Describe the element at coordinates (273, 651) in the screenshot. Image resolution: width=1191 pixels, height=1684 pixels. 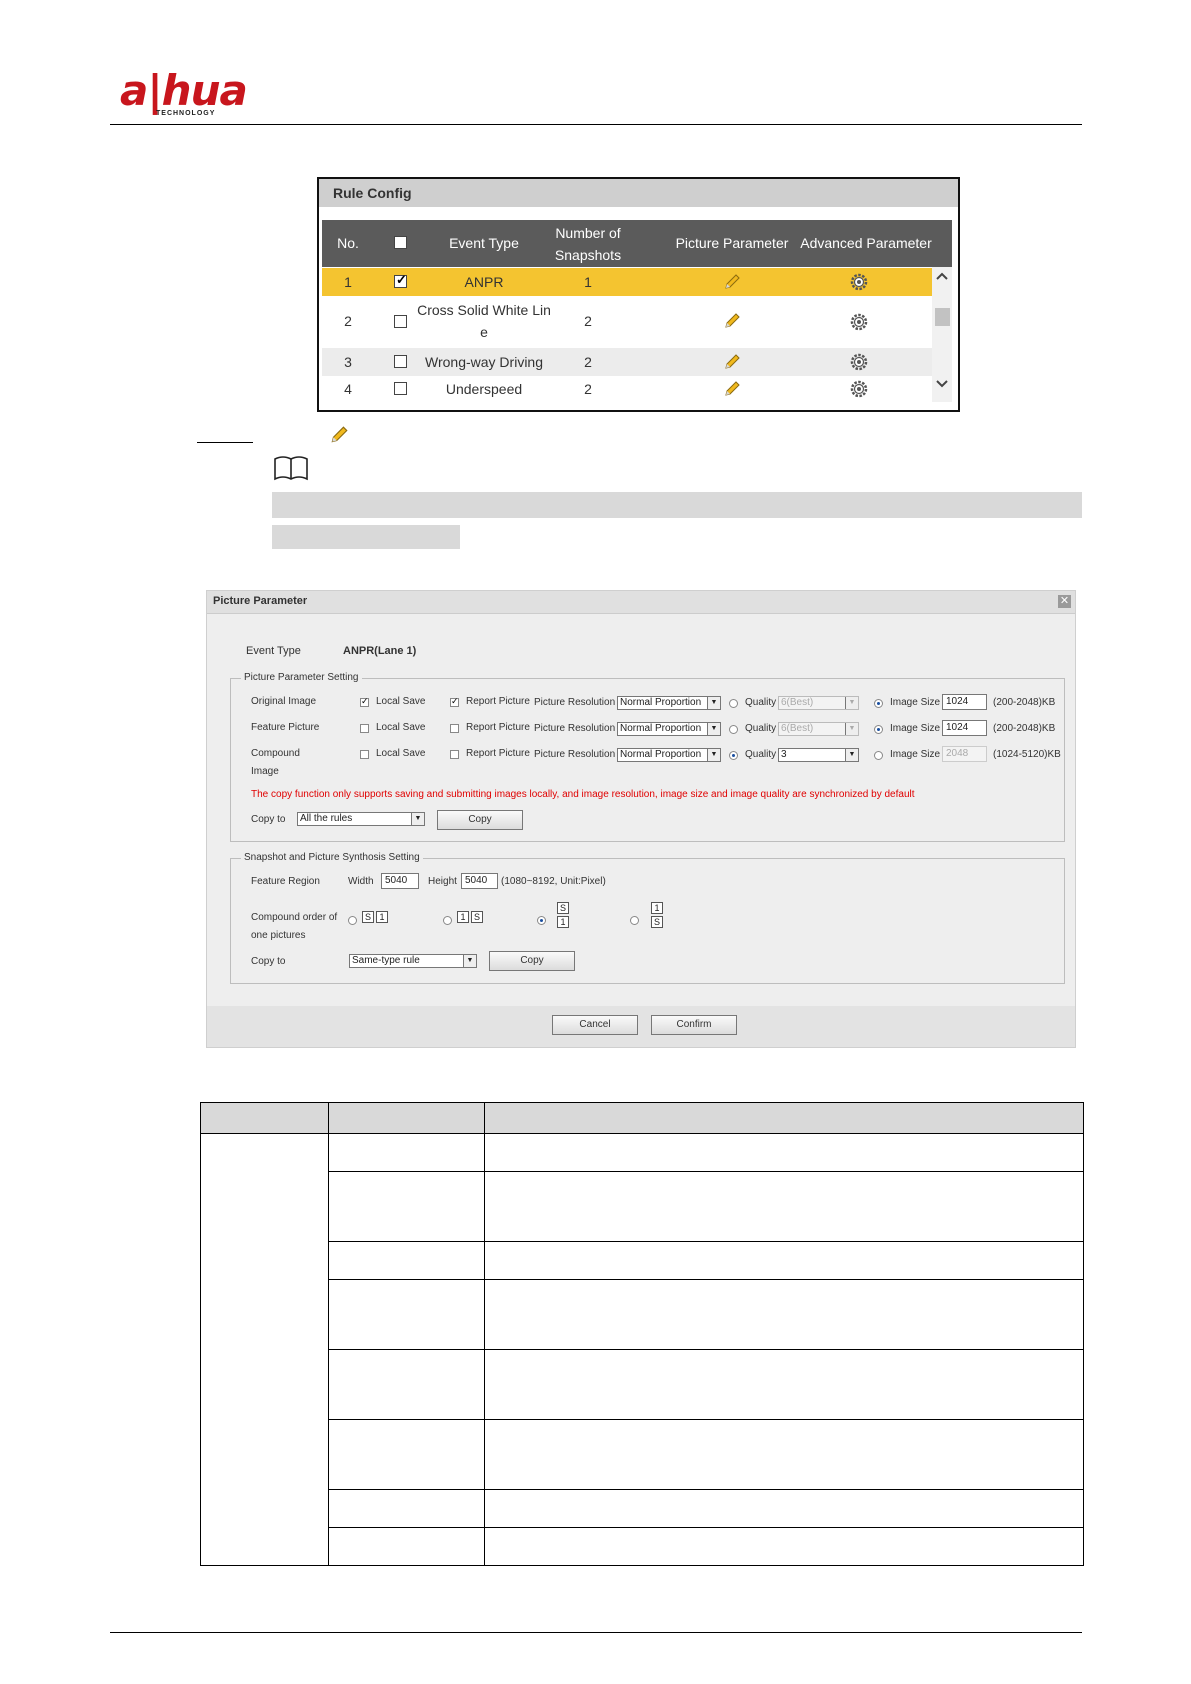
I see `event-type-label: Event Type` at that location.